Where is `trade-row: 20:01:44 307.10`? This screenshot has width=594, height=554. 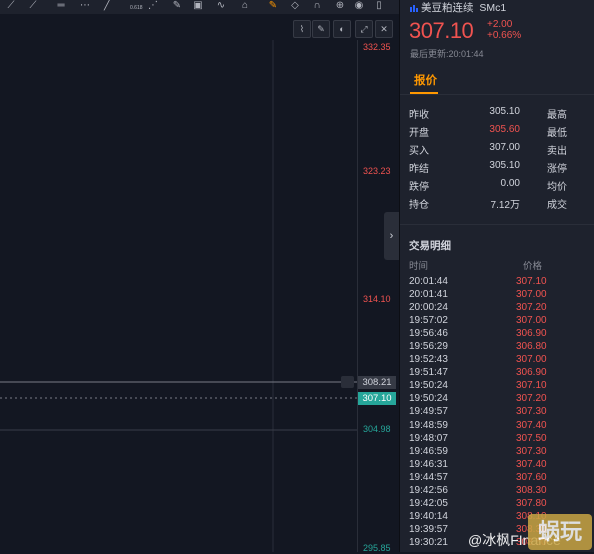
trade-row: 20:01:44 307.10 is located at coordinates (499, 281).